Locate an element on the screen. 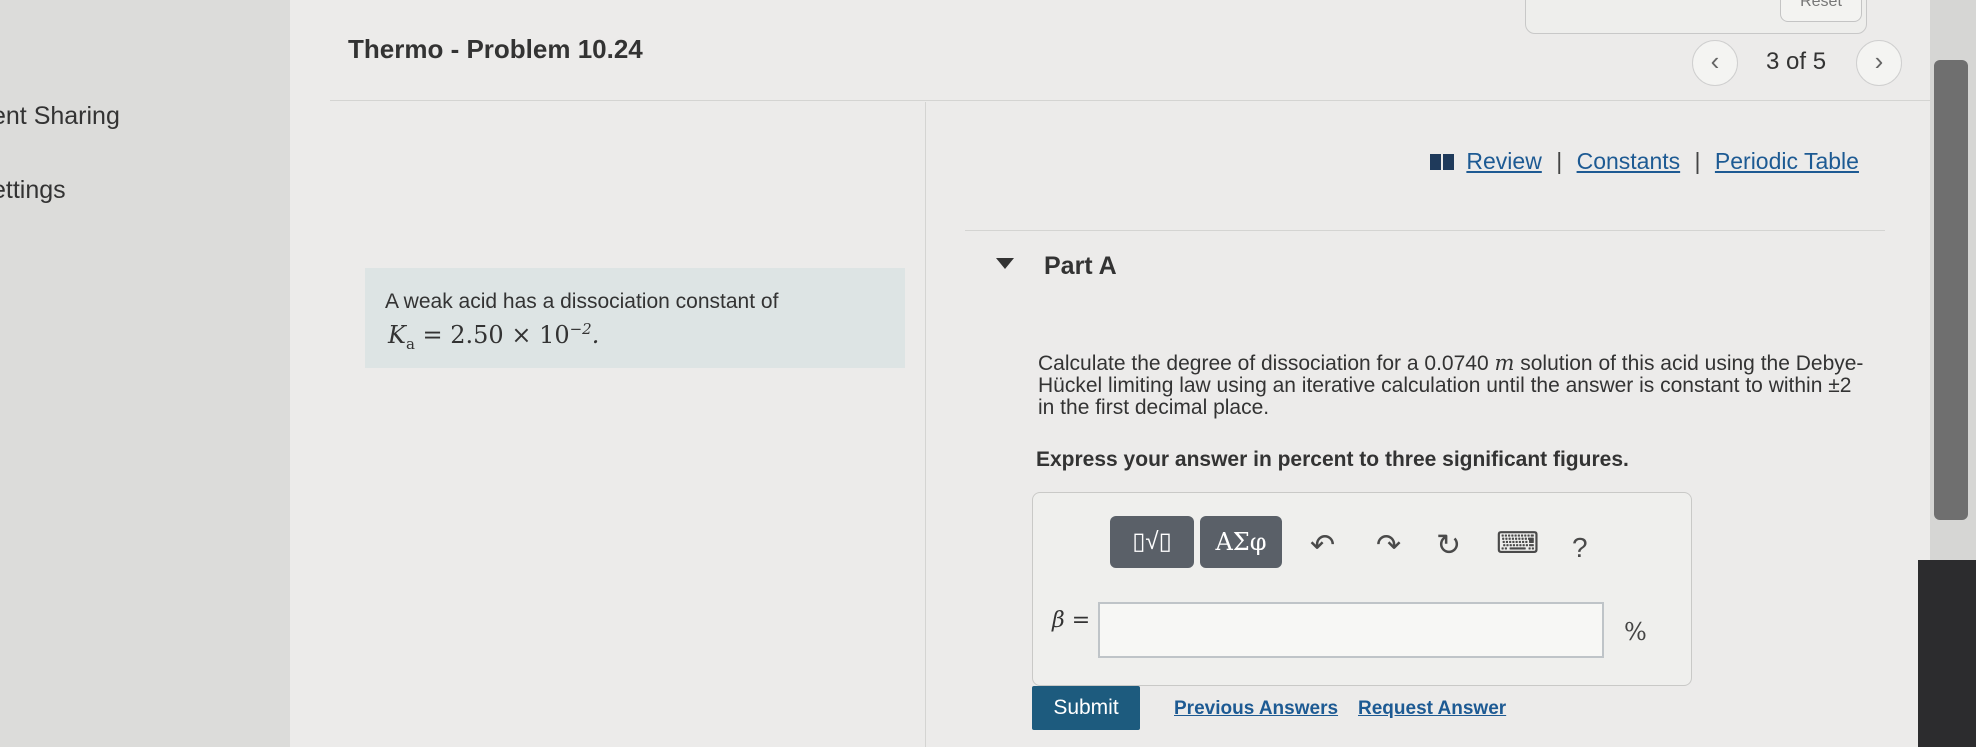 The width and height of the screenshot is (1976, 747). page-title: Thermo - Problem 10.24 is located at coordinates (495, 49).